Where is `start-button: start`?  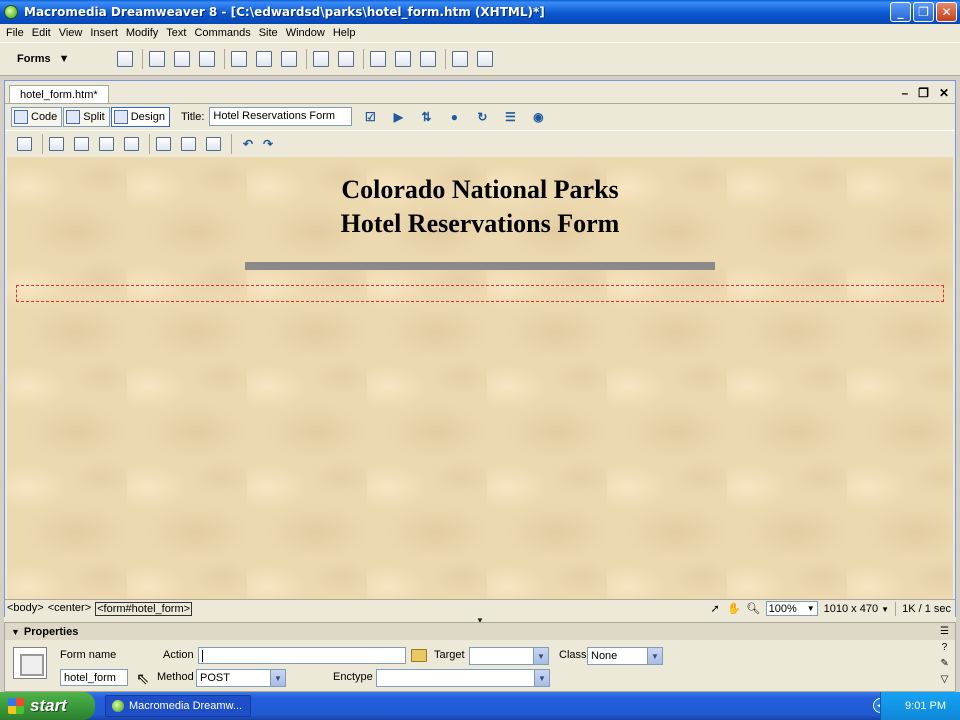 start-button: start is located at coordinates (47, 706).